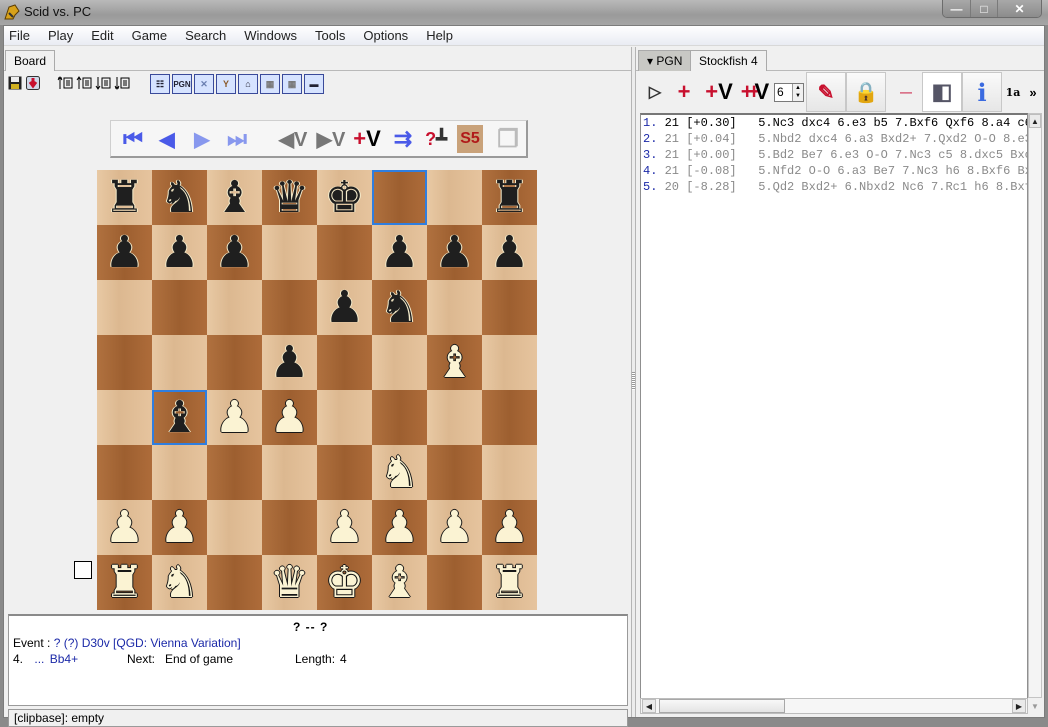 This screenshot has height=727, width=1048. I want to click on square-b3, so click(179, 472).